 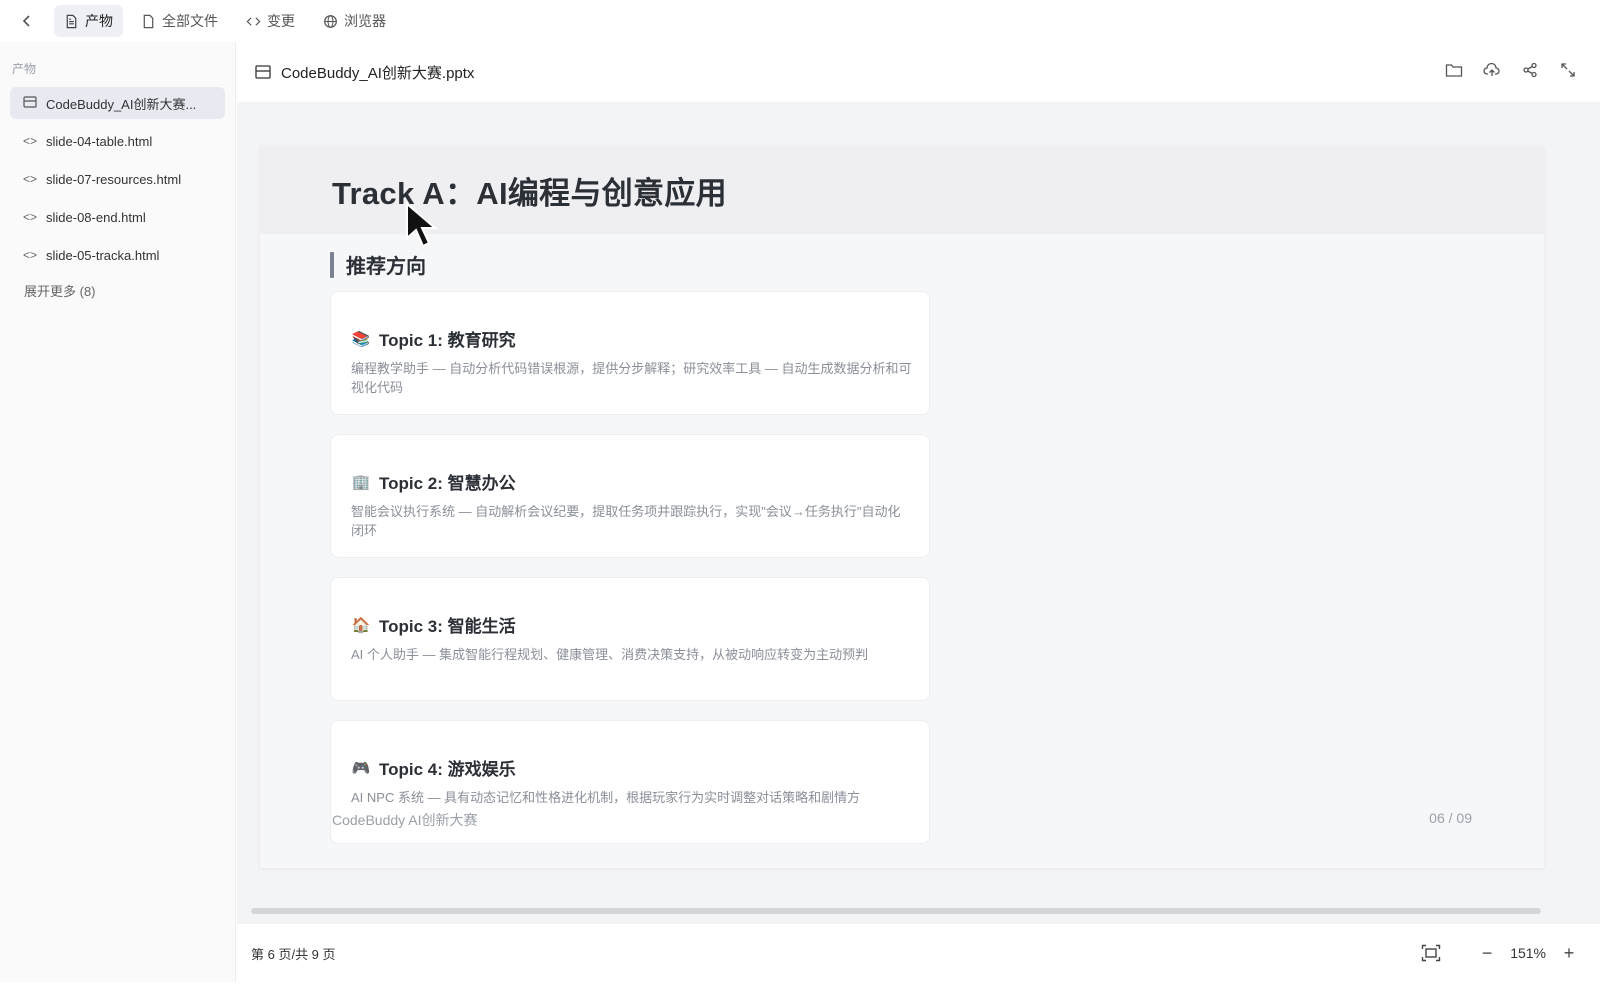 I want to click on game-controller-icon: 🎮, so click(x=361, y=768).